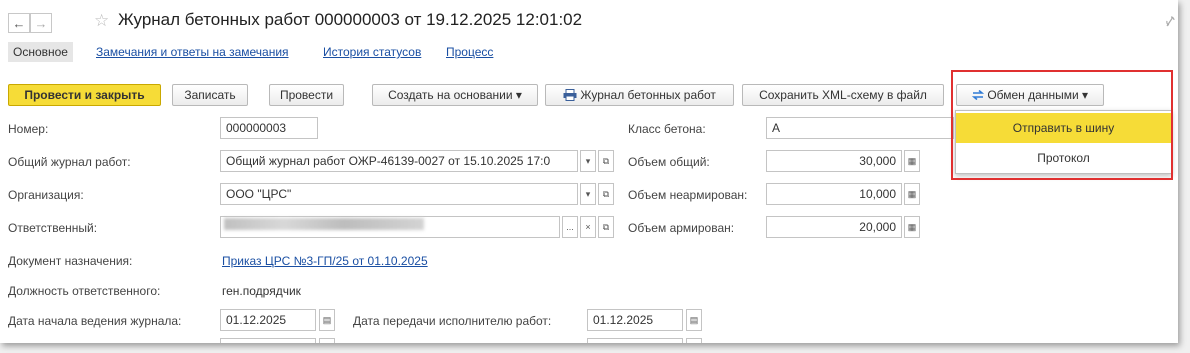  What do you see at coordinates (261, 291) in the screenshot?
I see `position-value: ген.подрядчик` at bounding box center [261, 291].